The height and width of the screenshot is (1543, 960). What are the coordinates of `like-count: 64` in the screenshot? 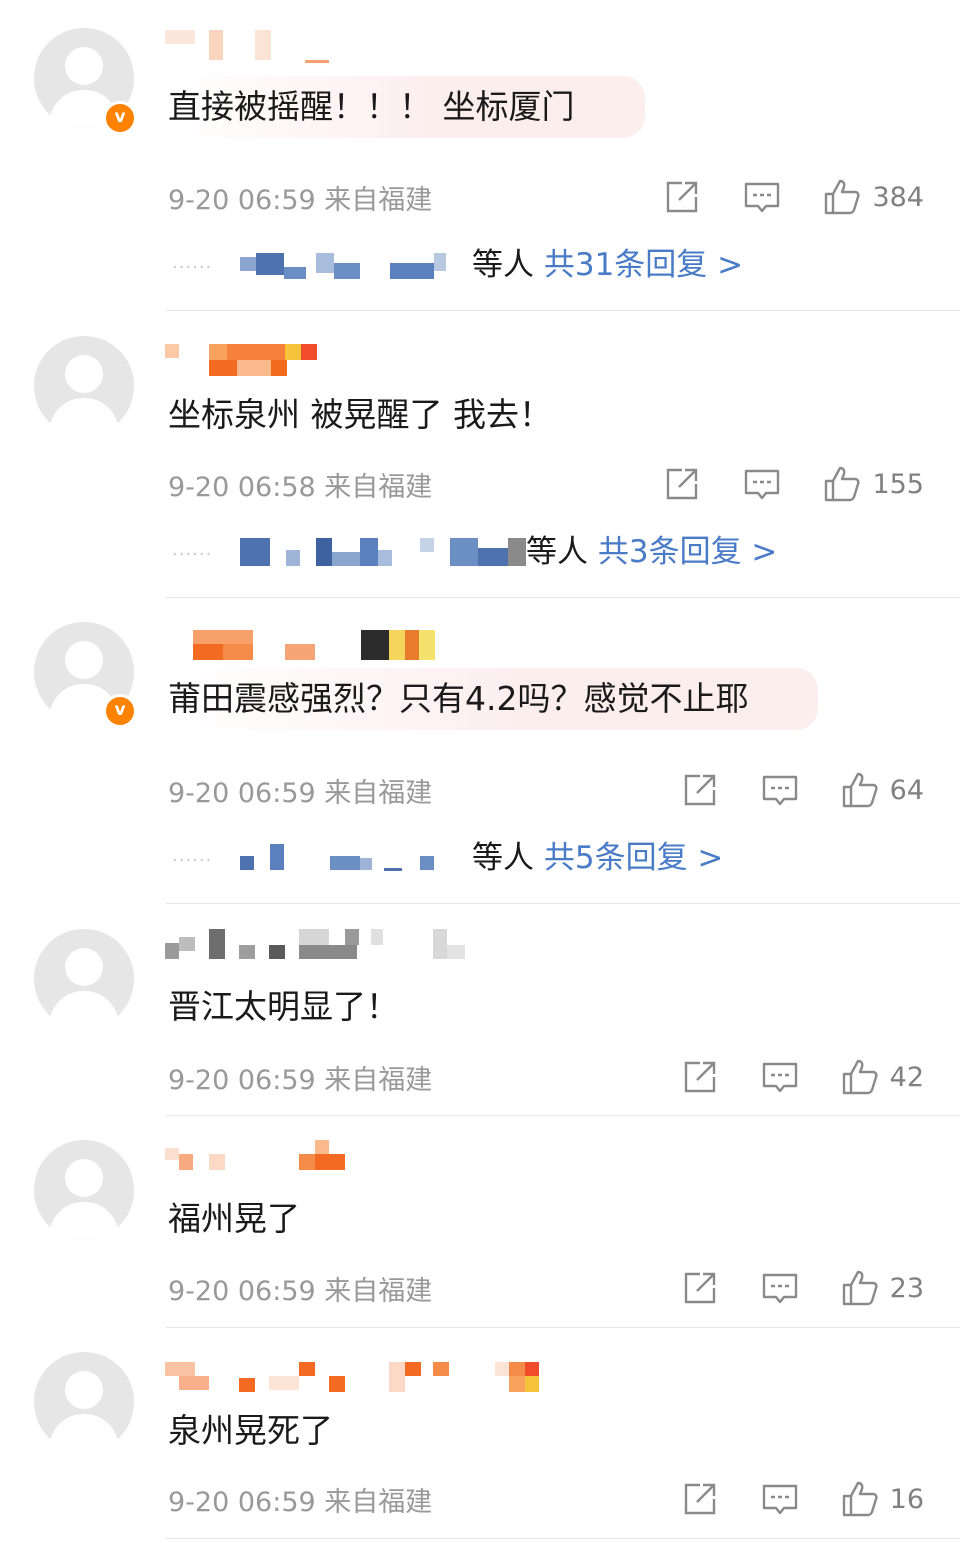 It's located at (906, 790).